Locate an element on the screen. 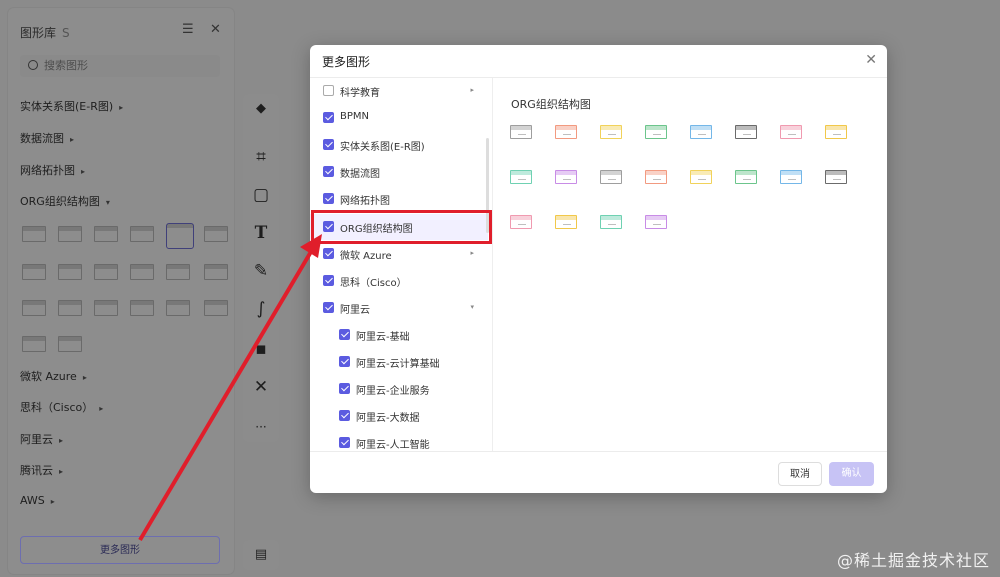  annotation-arrow is located at coordinates (230, 388).